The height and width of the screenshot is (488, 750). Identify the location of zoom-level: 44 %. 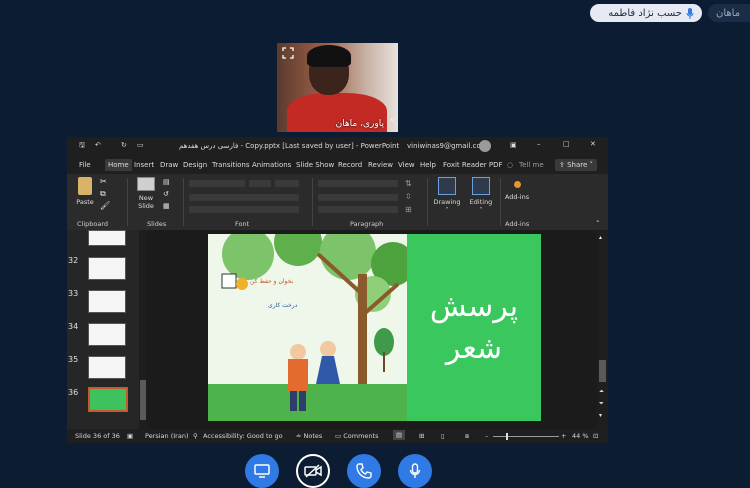
(580, 436).